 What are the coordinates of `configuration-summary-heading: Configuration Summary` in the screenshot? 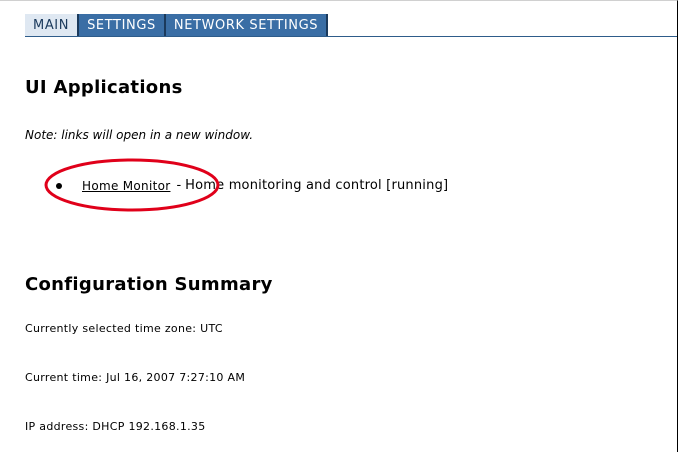 It's located at (149, 284).